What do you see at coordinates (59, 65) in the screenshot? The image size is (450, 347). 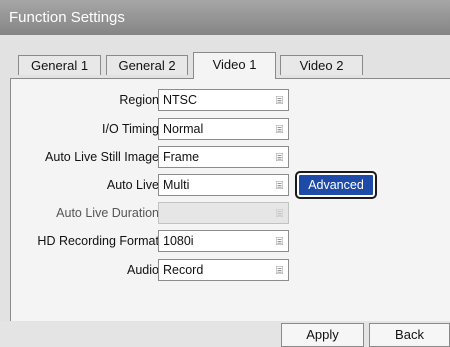 I see `tab-general-1: General 1` at bounding box center [59, 65].